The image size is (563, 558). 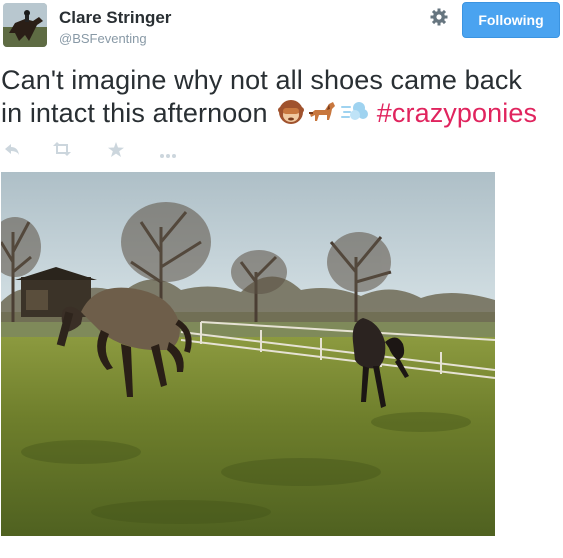 I want to click on monkey-emoji-icon, so click(x=291, y=116).